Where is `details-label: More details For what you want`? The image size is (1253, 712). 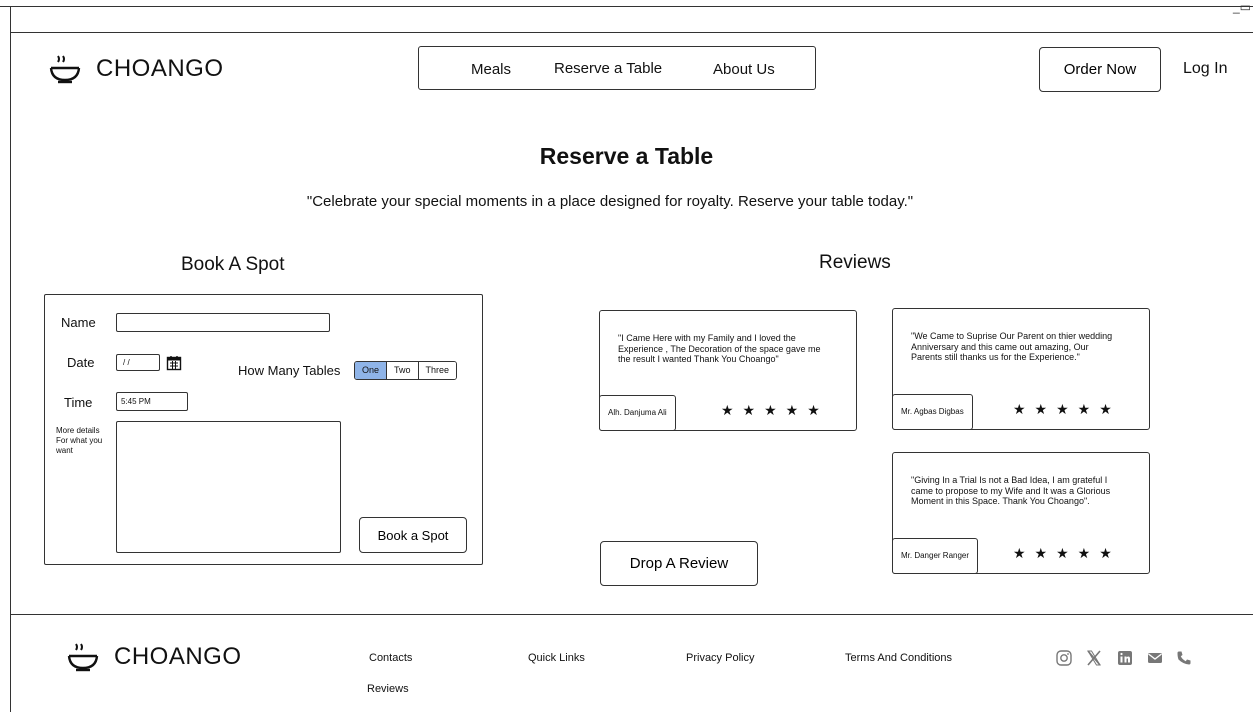
details-label: More details For what you want is located at coordinates (79, 440).